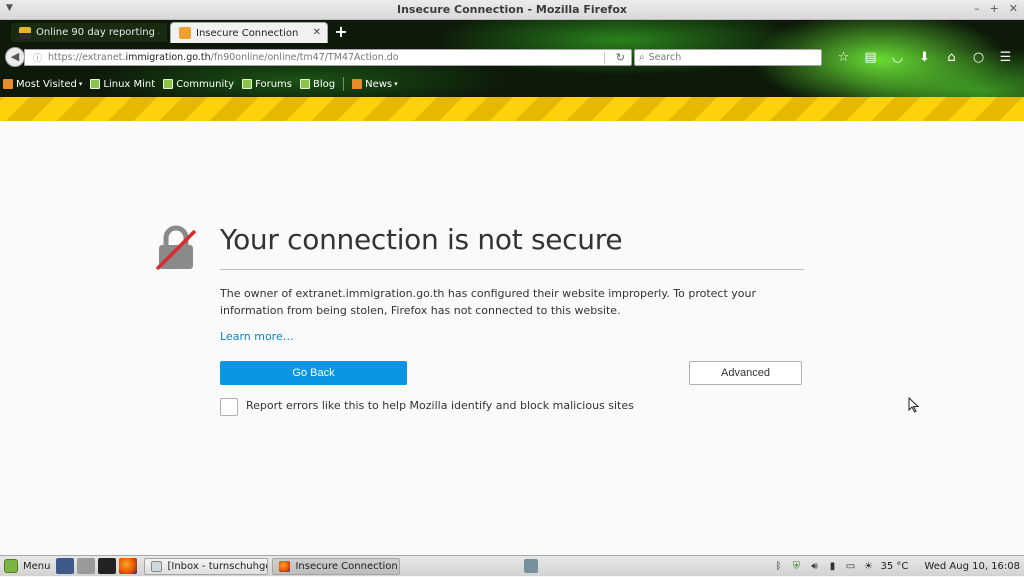 The image size is (1024, 577). Describe the element at coordinates (951, 58) in the screenshot. I see `home-icon: ⌂` at that location.